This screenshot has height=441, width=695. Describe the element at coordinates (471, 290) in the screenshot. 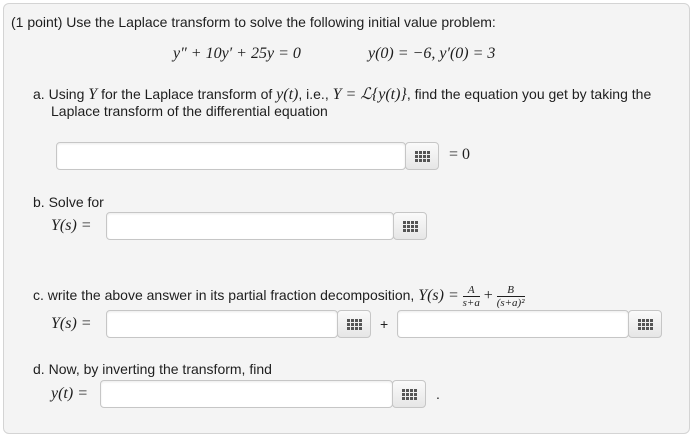

I see `numerator-A: A` at that location.